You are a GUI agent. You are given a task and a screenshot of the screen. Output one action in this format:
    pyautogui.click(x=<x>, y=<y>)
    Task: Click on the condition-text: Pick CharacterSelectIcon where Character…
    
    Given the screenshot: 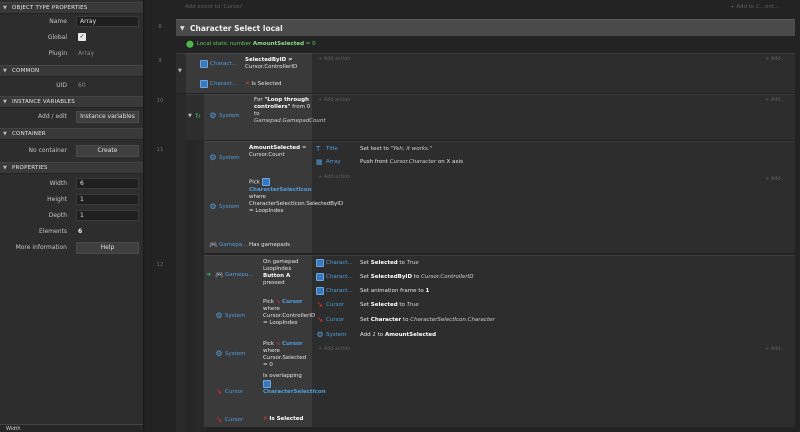 What is the action you would take?
    pyautogui.click(x=296, y=196)
    